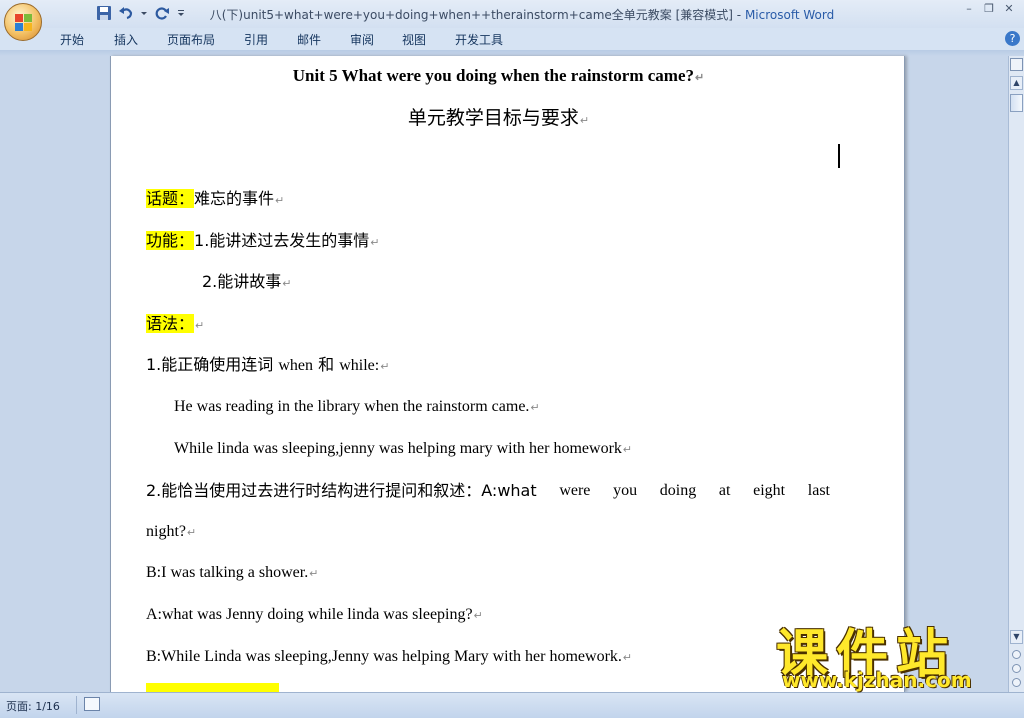 This screenshot has width=1024, height=718. What do you see at coordinates (72, 39) in the screenshot?
I see `tab-home: 开始` at bounding box center [72, 39].